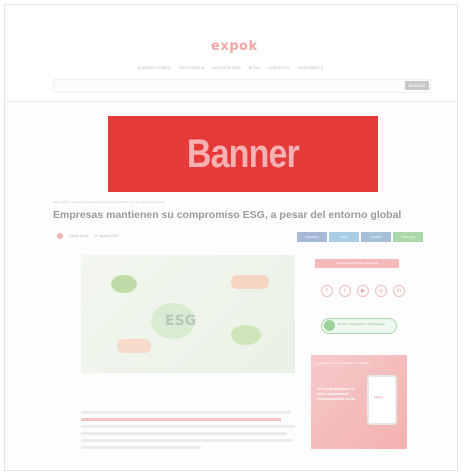 This screenshot has height=475, width=464. I want to click on instagram-icon: ◎, so click(381, 291).